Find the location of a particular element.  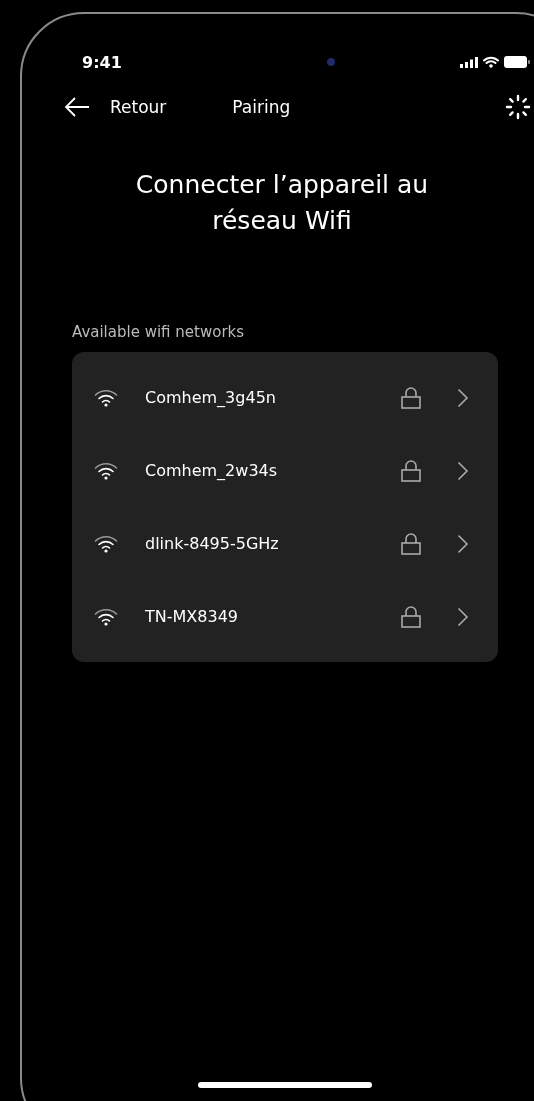

camera-icon is located at coordinates (331, 62).